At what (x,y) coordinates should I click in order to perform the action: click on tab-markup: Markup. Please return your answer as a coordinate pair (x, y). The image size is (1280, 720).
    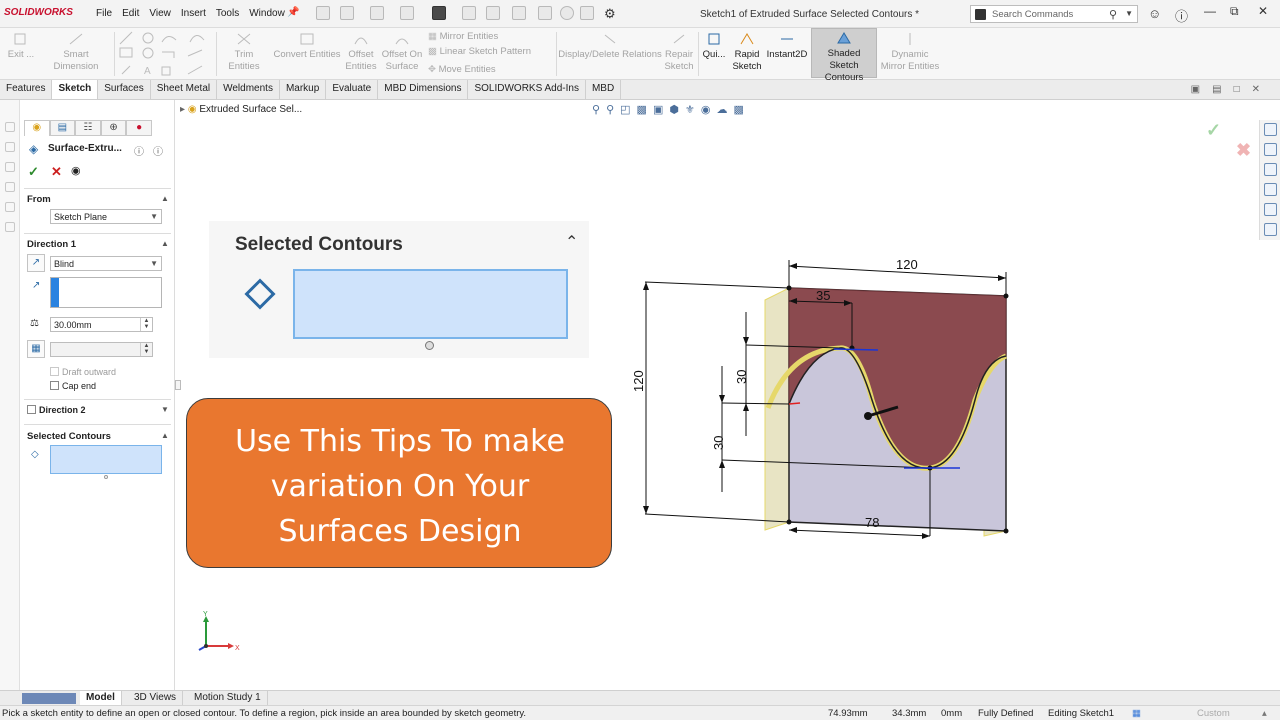
    Looking at the image, I should click on (303, 89).